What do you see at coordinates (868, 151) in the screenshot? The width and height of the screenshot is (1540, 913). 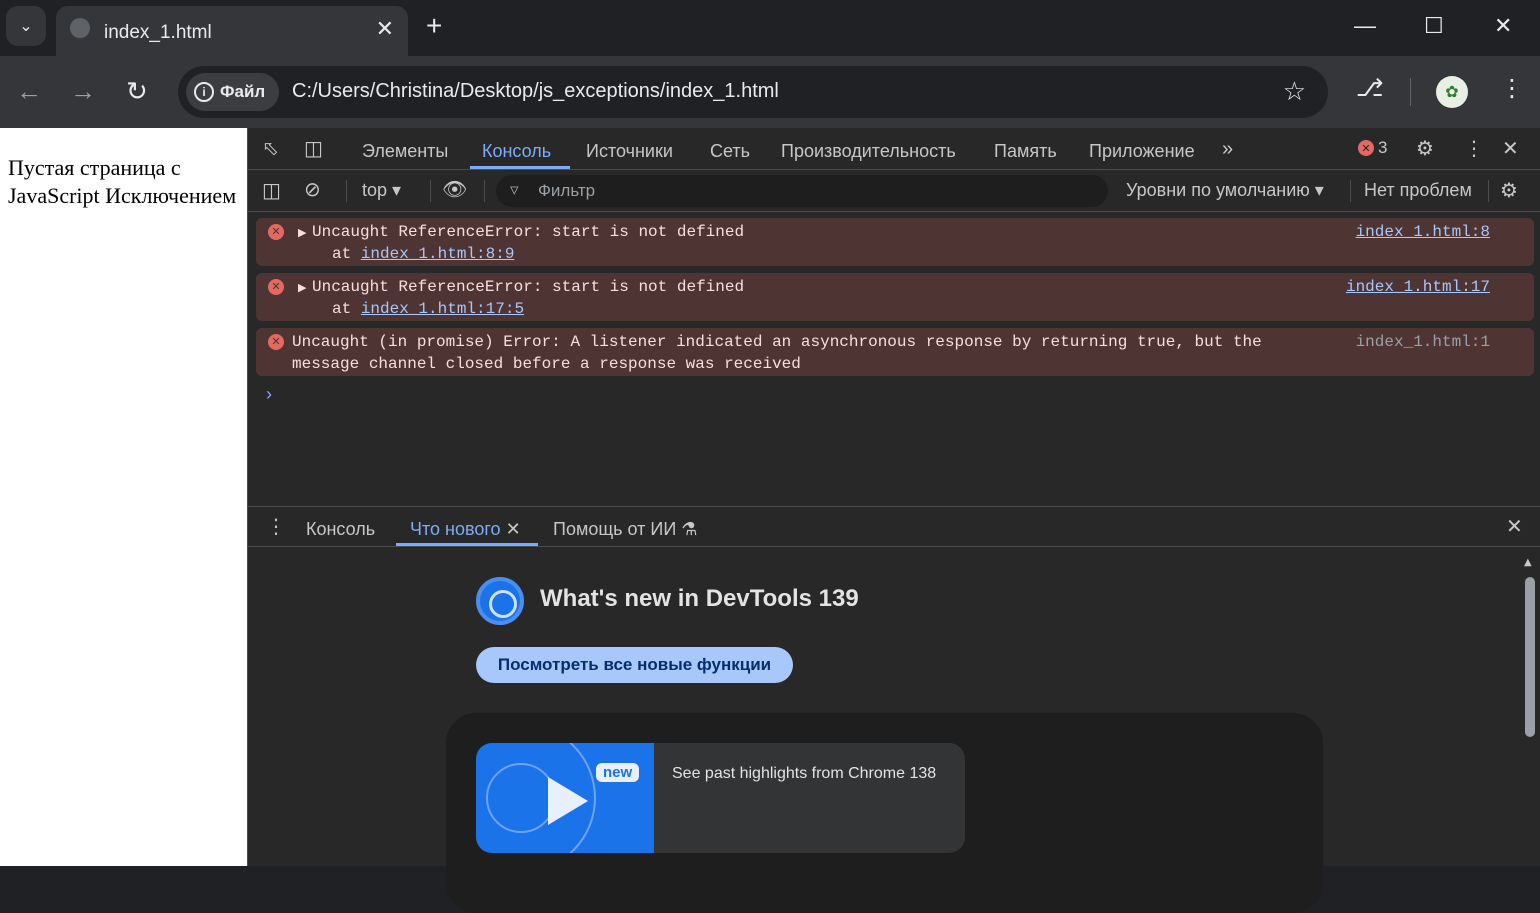 I see `tab-performance: Производительность` at bounding box center [868, 151].